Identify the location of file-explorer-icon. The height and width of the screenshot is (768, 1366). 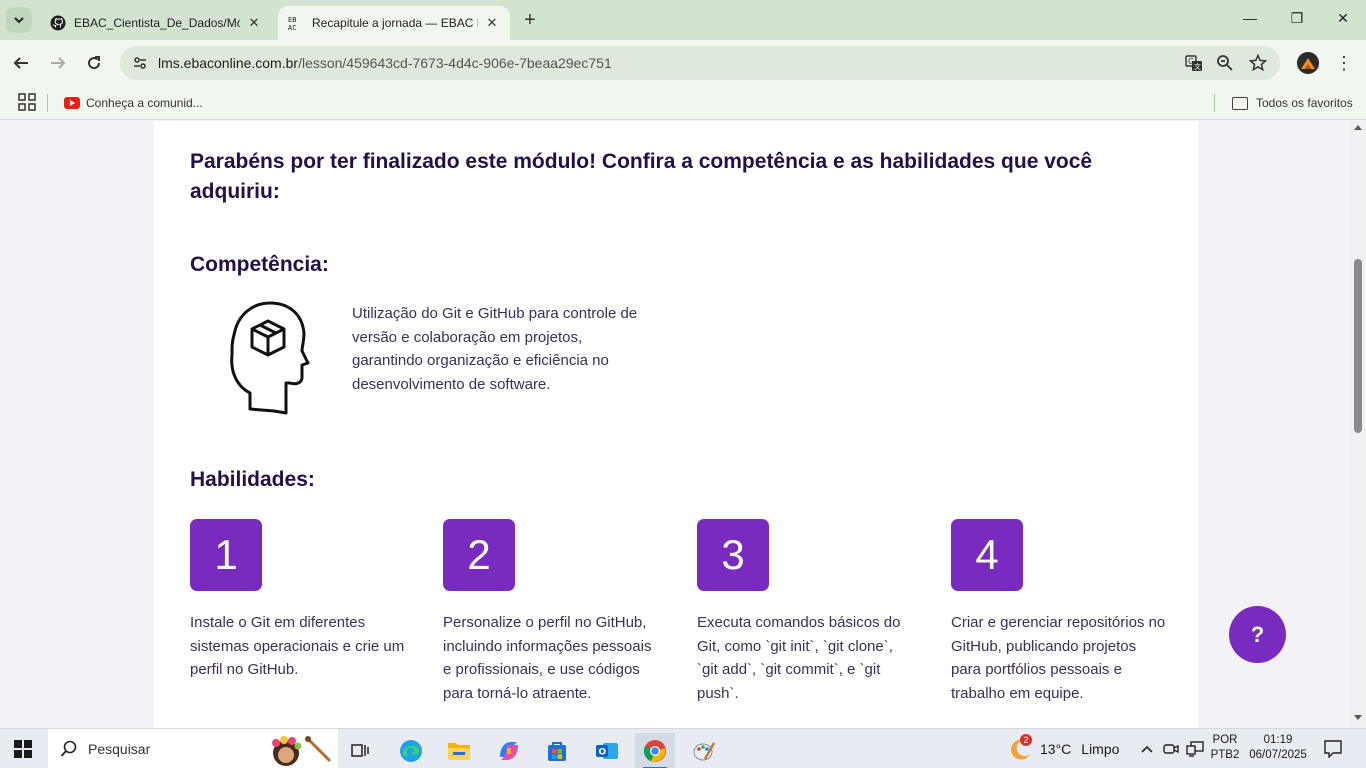
(459, 750).